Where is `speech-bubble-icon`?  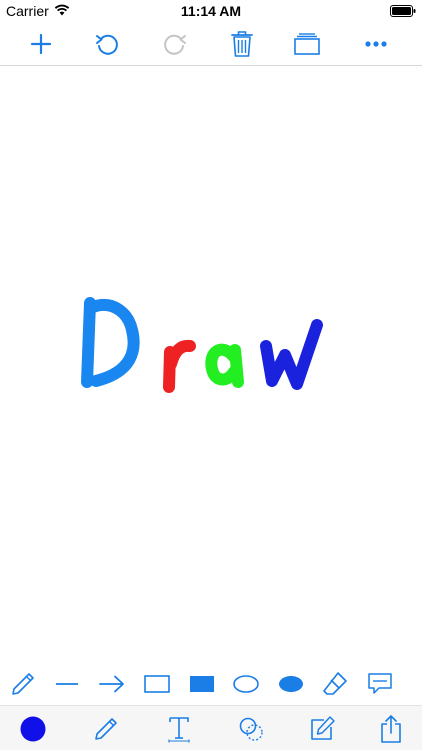 speech-bubble-icon is located at coordinates (380, 683).